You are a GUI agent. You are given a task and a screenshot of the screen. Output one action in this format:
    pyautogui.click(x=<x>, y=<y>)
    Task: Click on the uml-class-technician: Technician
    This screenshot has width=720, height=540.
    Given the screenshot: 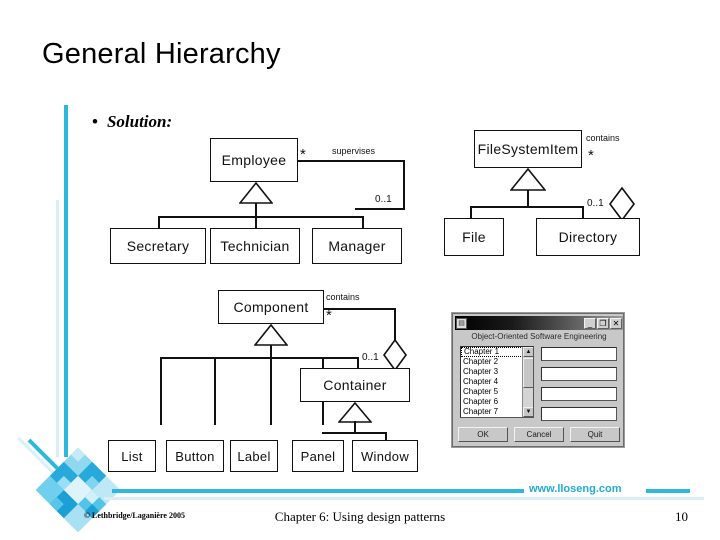 What is the action you would take?
    pyautogui.click(x=255, y=246)
    